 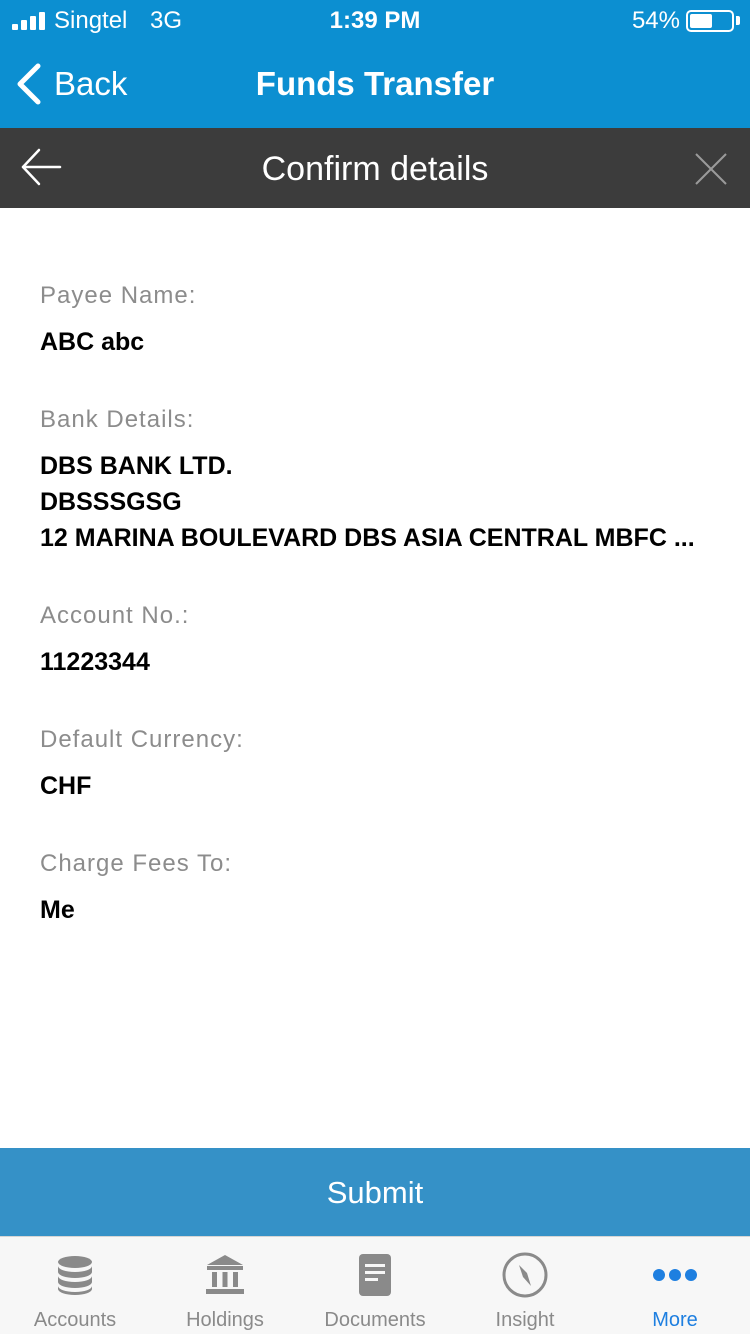 What do you see at coordinates (57, 910) in the screenshot?
I see `charge-fees-value: Me` at bounding box center [57, 910].